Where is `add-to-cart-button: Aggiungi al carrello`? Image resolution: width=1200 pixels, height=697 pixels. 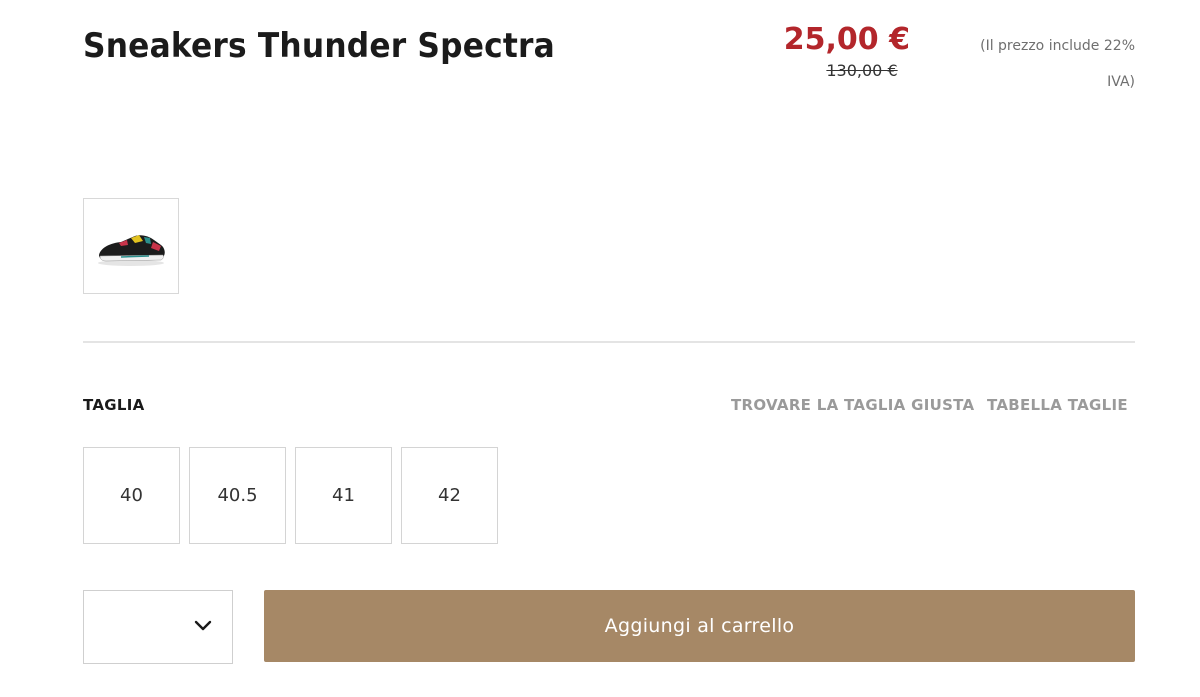
add-to-cart-button: Aggiungi al carrello is located at coordinates (699, 626).